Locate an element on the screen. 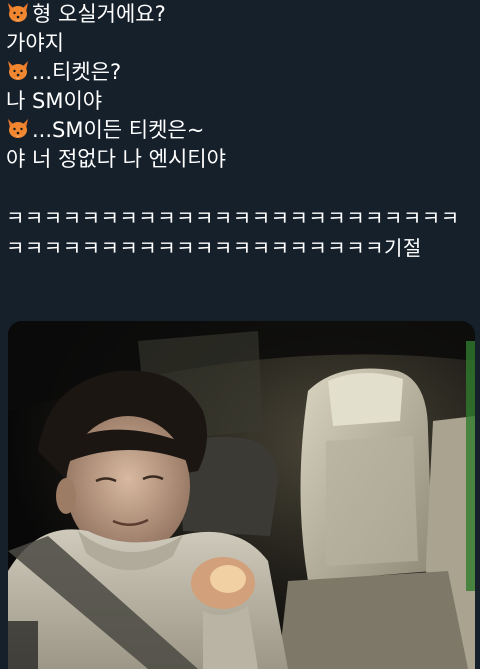 The image size is (480, 669). tweet-line-text: ...티켓은? is located at coordinates (77, 72).